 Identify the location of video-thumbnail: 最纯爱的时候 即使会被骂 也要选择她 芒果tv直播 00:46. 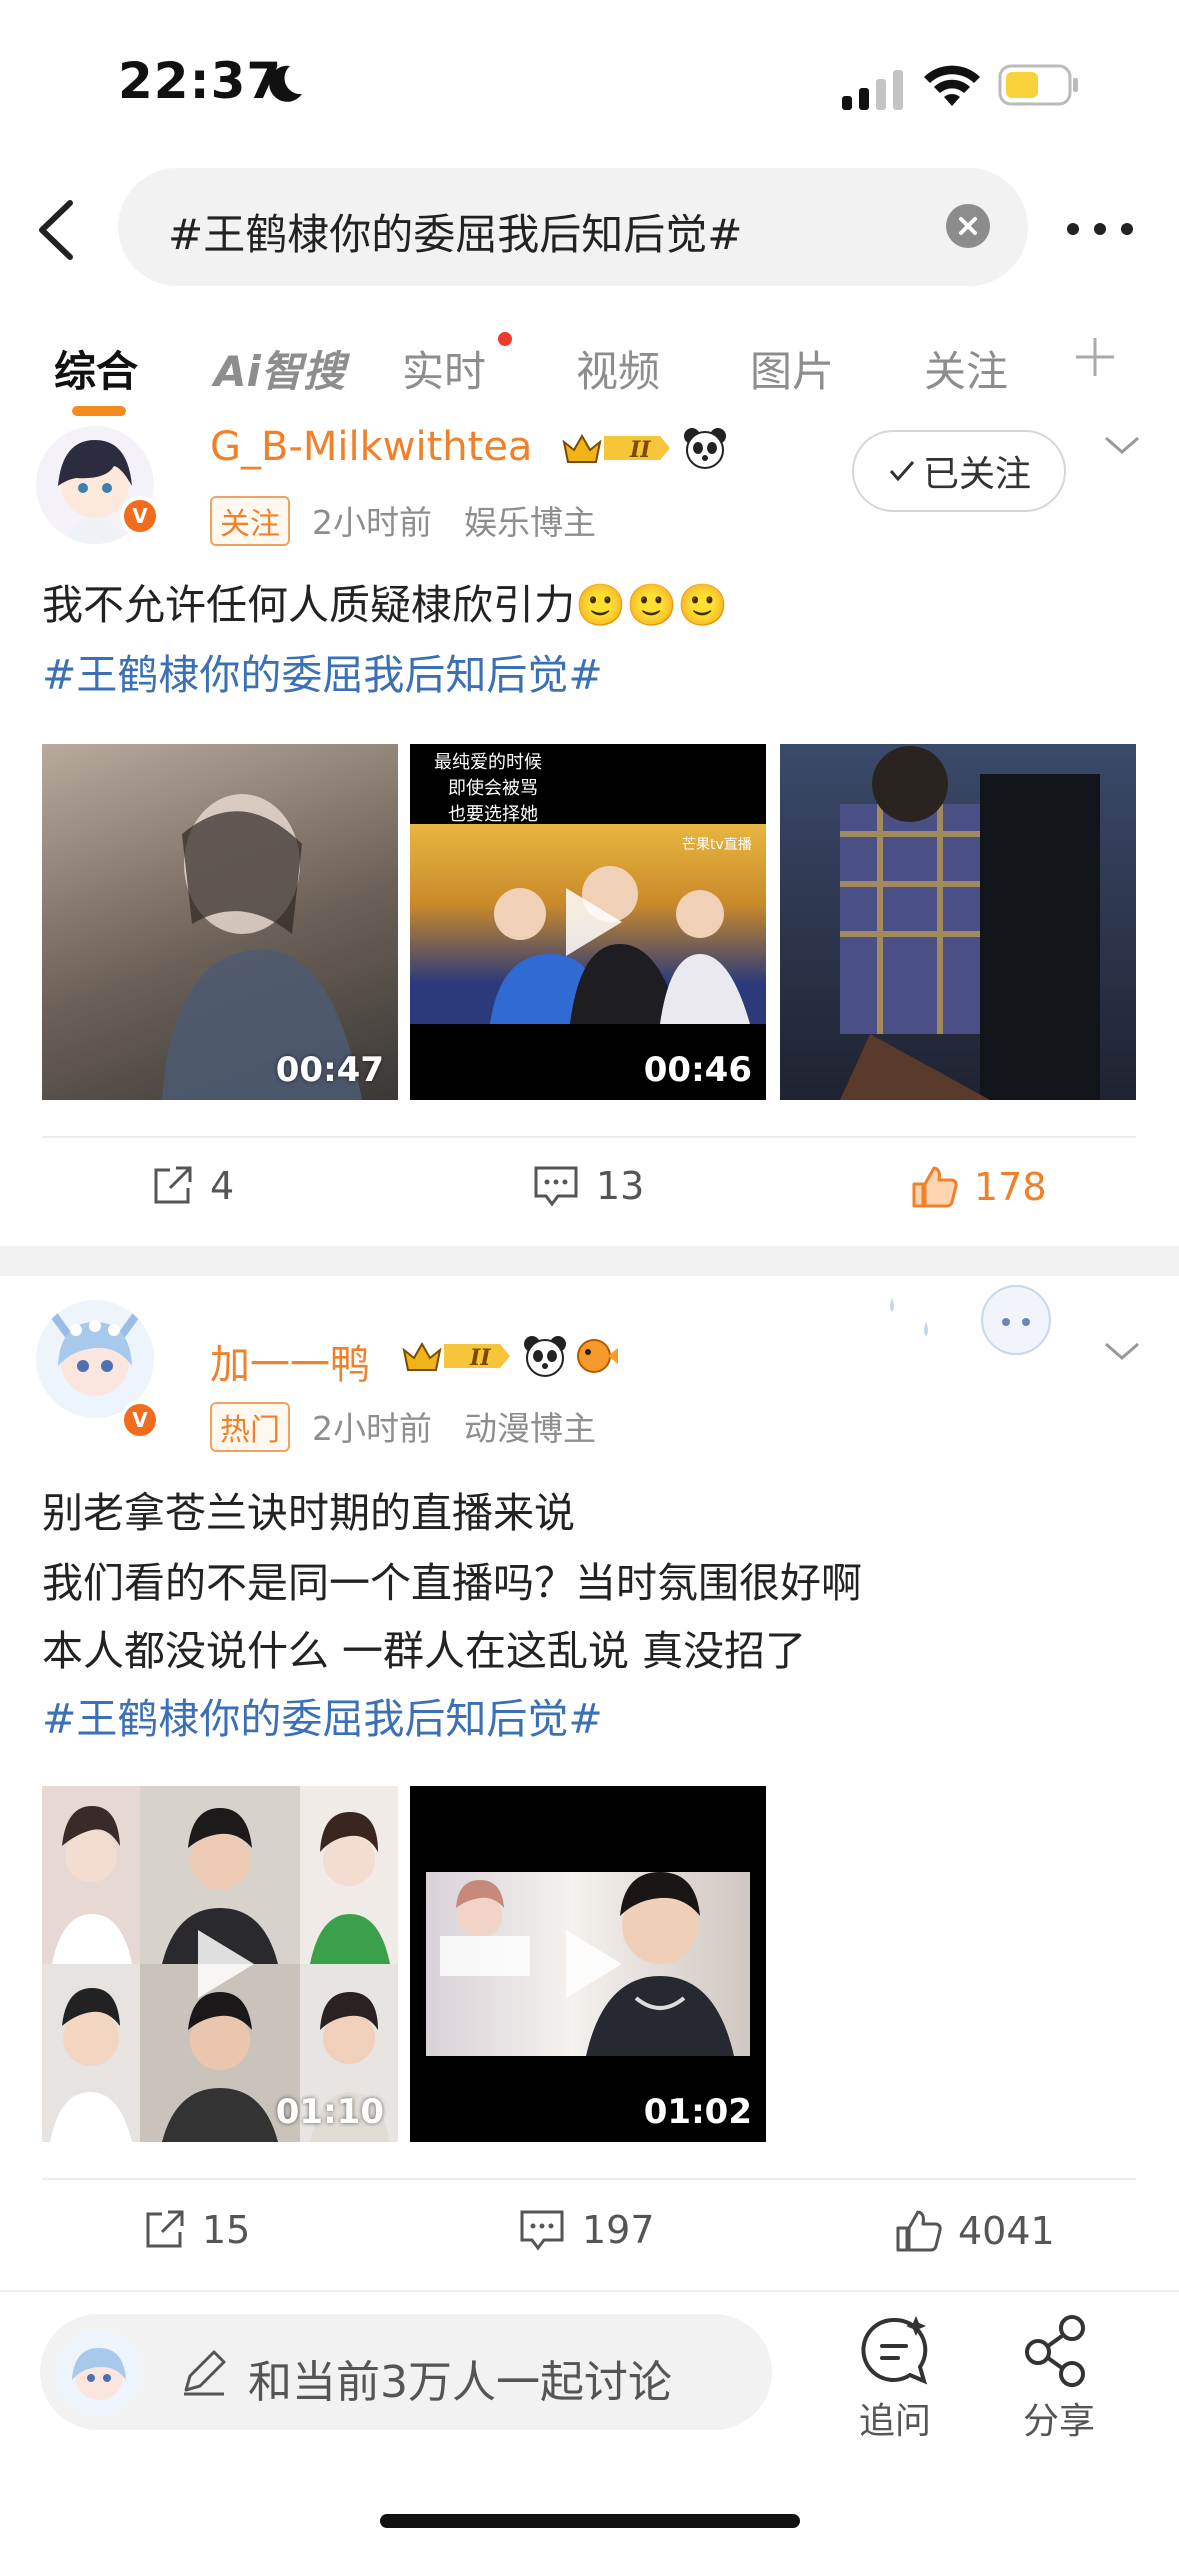
(588, 922).